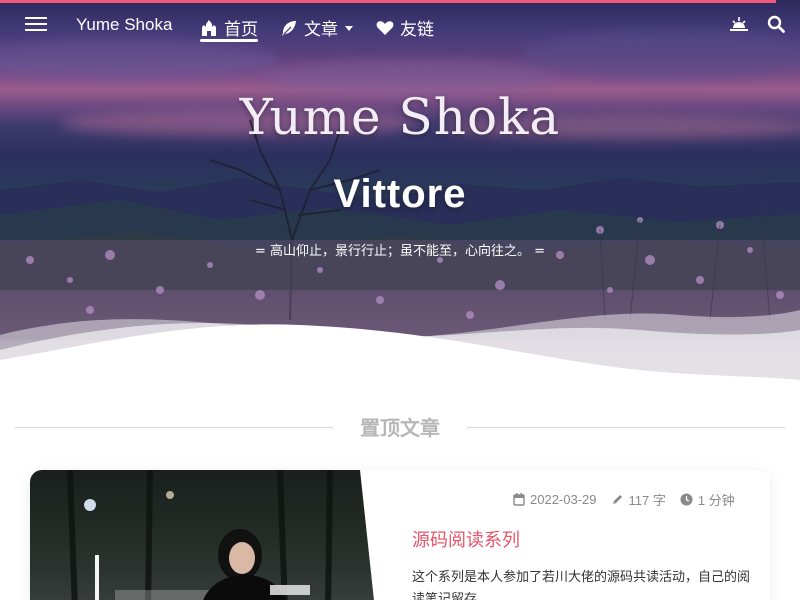  Describe the element at coordinates (563, 499) in the screenshot. I see `post-date-text: 2022-03-29` at that location.